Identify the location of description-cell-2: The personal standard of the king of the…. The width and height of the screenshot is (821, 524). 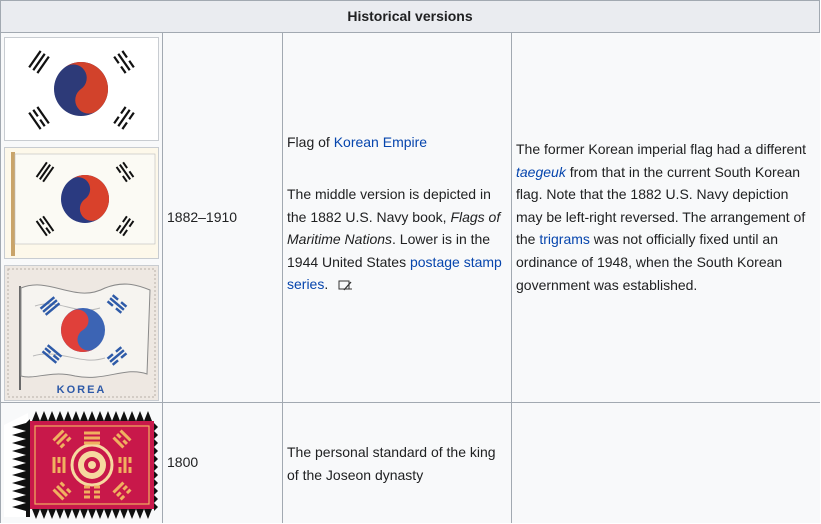
(397, 463).